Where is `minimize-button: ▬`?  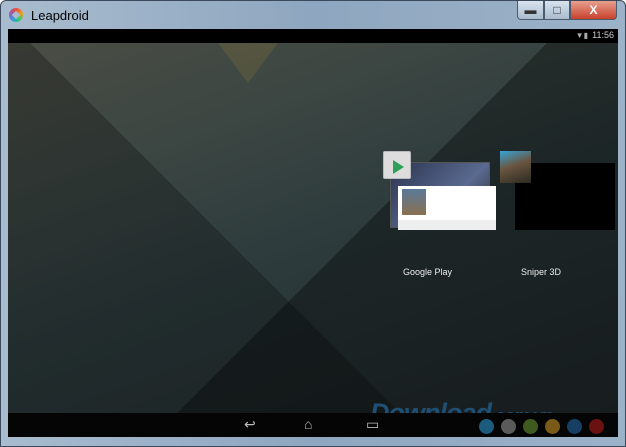 minimize-button: ▬ is located at coordinates (530, 10).